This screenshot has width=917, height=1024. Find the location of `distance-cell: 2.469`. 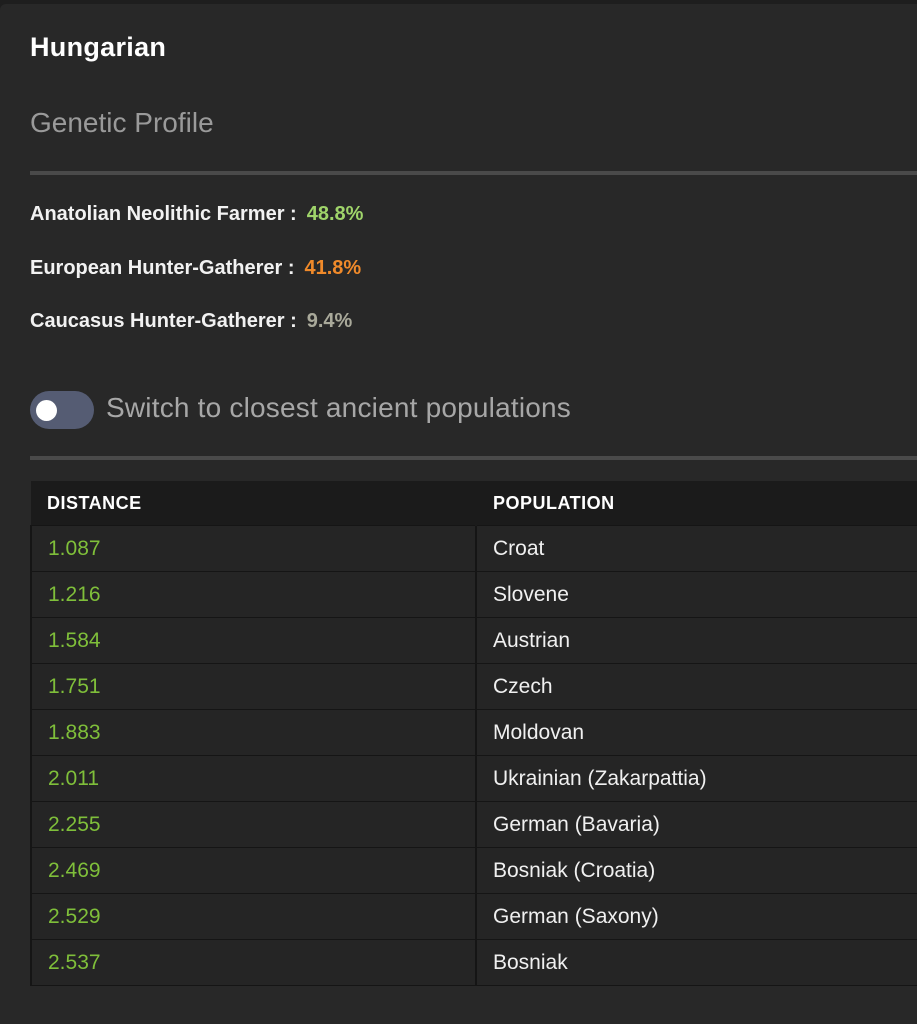

distance-cell: 2.469 is located at coordinates (253, 870).